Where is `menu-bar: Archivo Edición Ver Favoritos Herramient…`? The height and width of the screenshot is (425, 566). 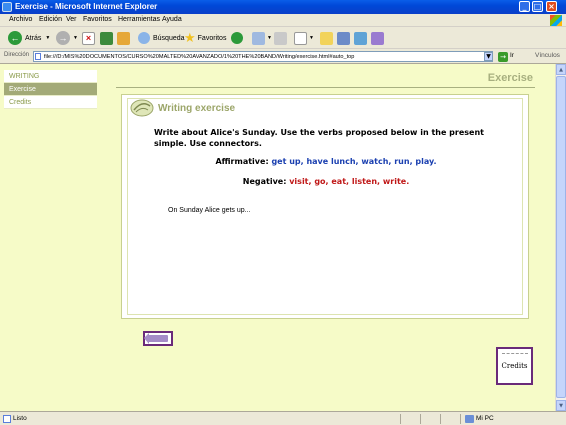
menu-bar: Archivo Edición Ver Favoritos Herramient… is located at coordinates (283, 20).